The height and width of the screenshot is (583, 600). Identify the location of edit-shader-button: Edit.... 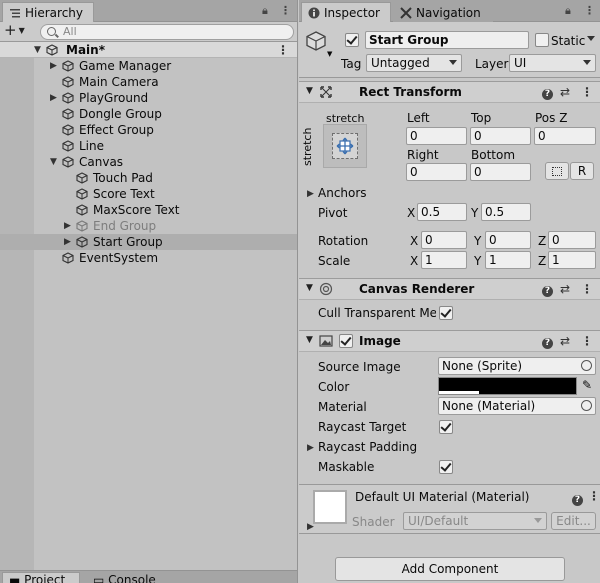
(573, 521).